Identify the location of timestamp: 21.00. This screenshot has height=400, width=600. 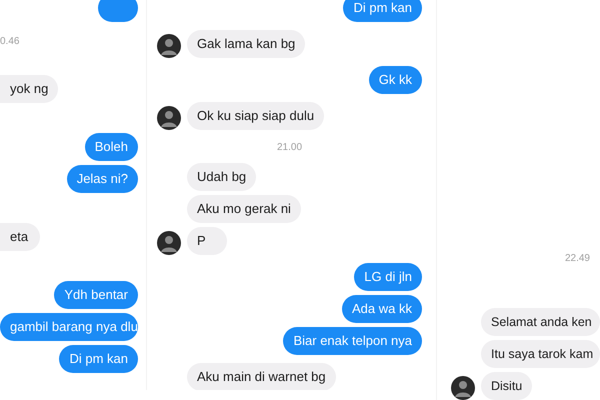
(290, 147).